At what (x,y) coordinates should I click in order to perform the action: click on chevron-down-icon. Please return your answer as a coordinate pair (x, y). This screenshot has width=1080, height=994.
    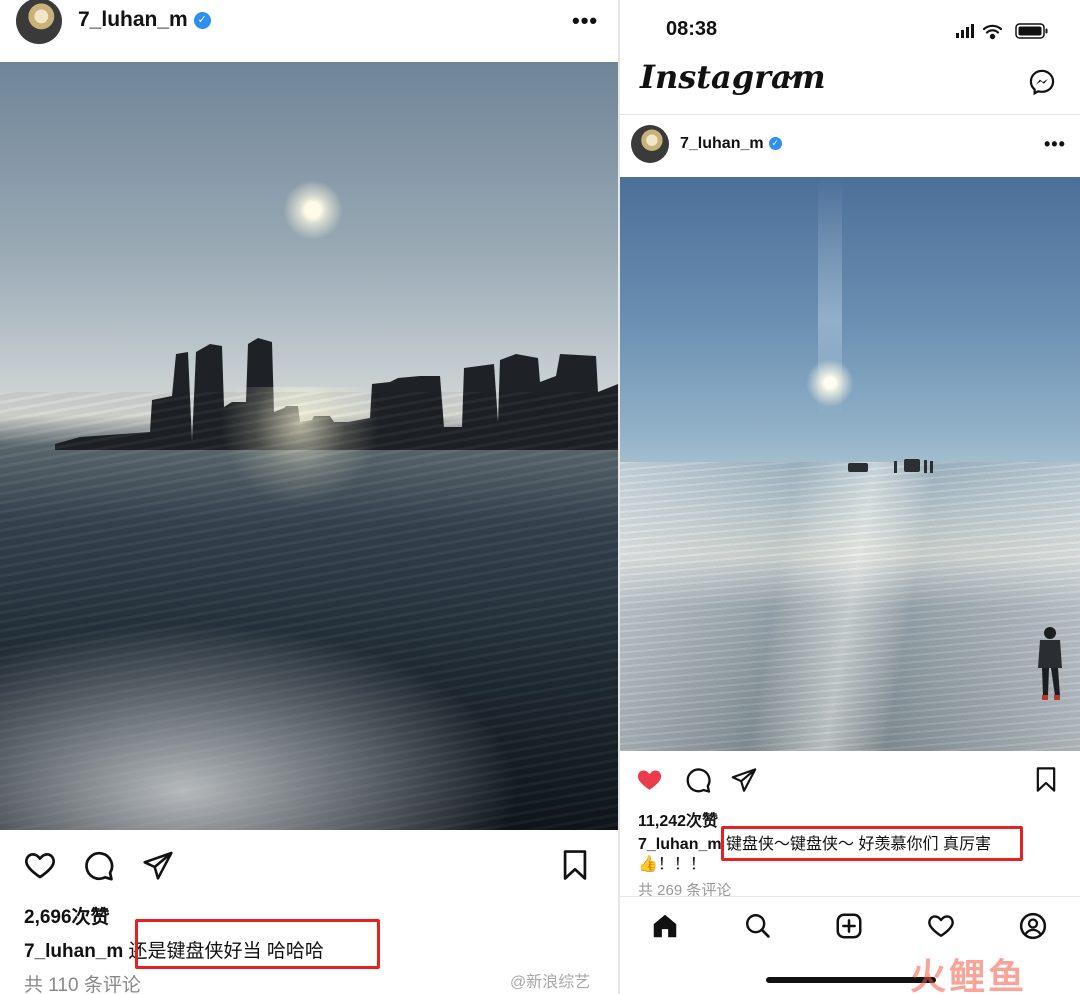
    Looking at the image, I should click on (791, 77).